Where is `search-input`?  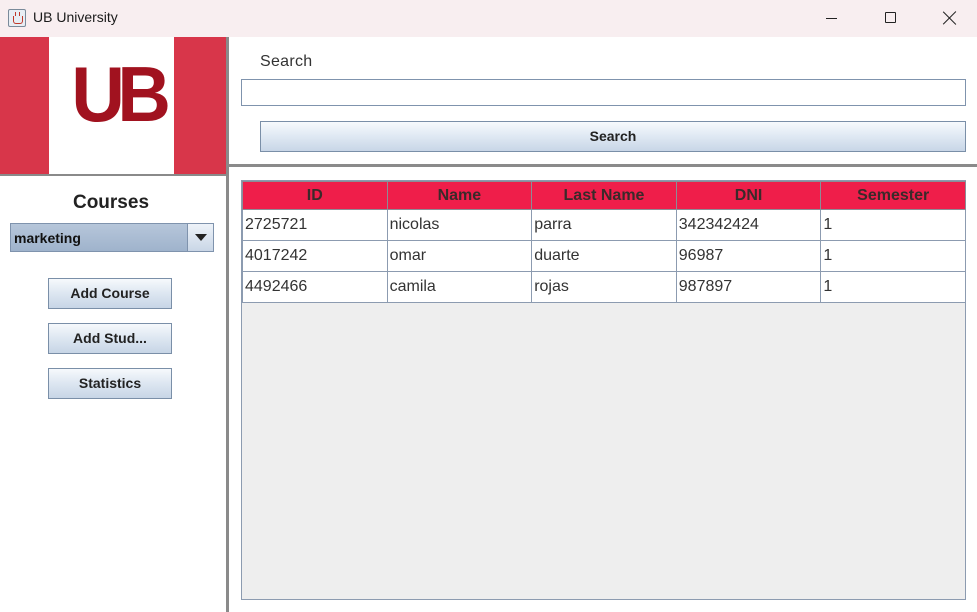 search-input is located at coordinates (603, 92).